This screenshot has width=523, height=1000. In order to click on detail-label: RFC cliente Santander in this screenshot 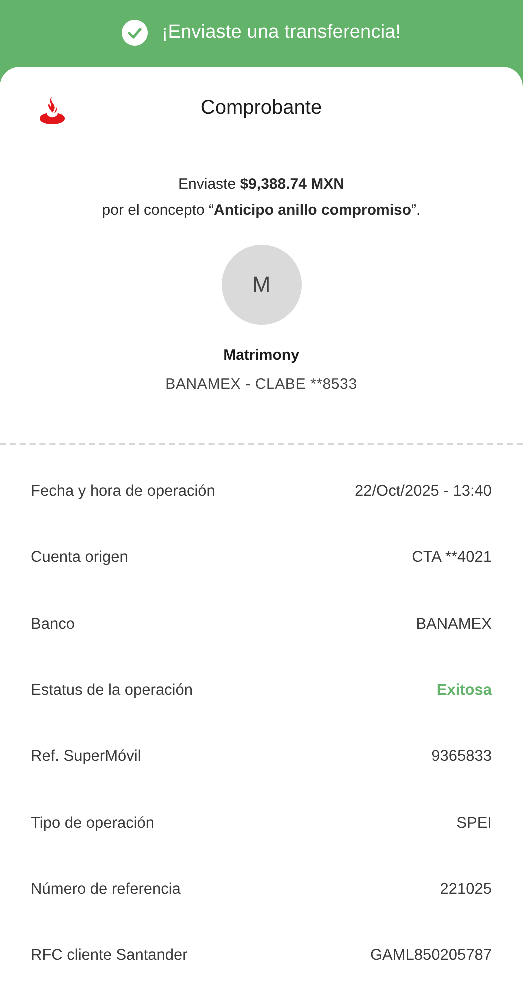, I will do `click(109, 956)`.